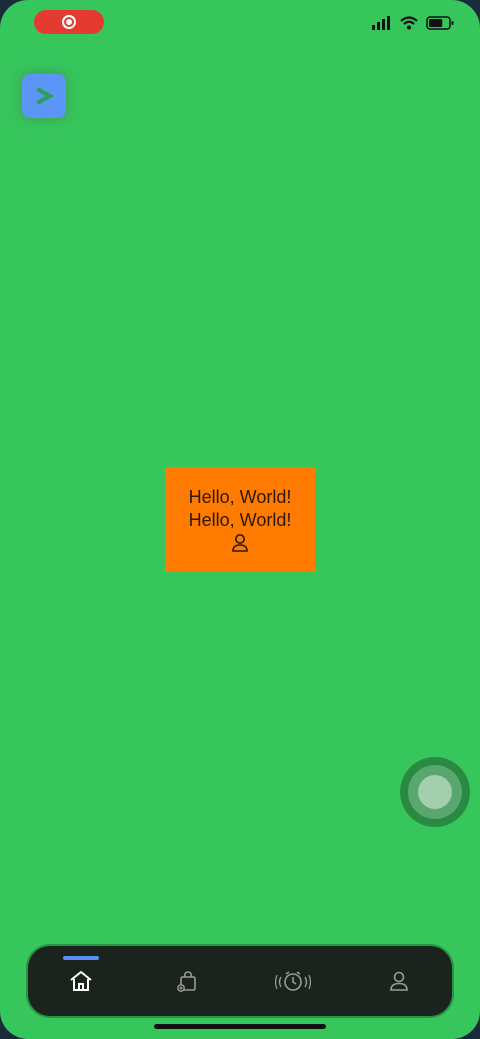 The width and height of the screenshot is (480, 1039). I want to click on tab-home, so click(81, 981).